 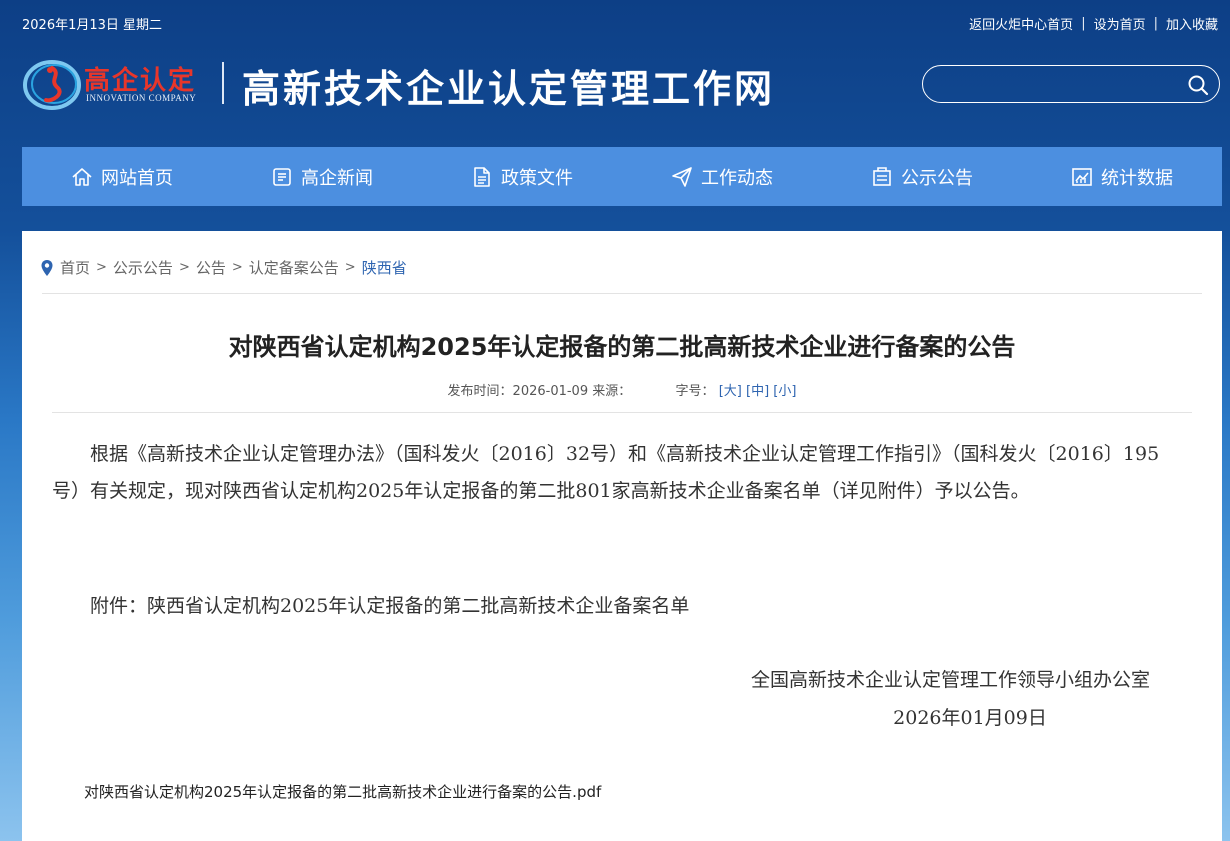 I want to click on article-attachment-note: 附件：陕西省认定机构2025年认定报备的第二批高新技术企业备案名单, so click(x=390, y=606).